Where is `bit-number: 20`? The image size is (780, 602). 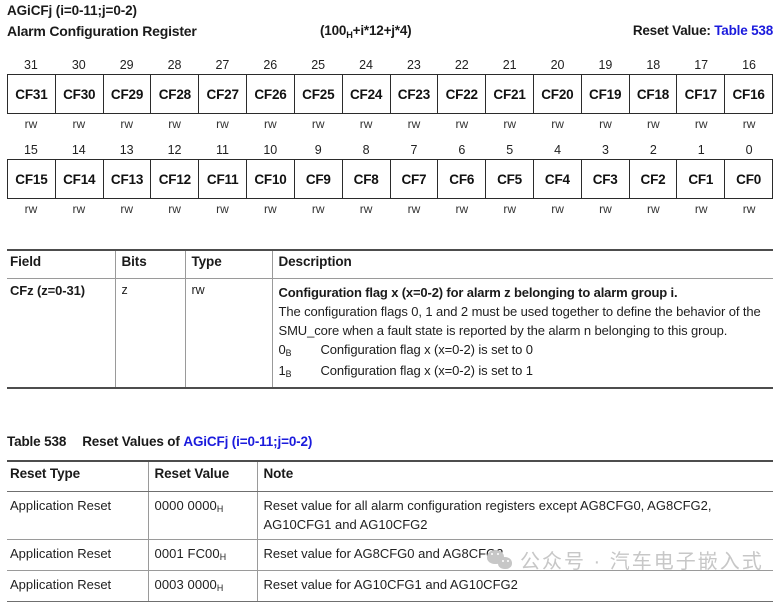 bit-number: 20 is located at coordinates (557, 65).